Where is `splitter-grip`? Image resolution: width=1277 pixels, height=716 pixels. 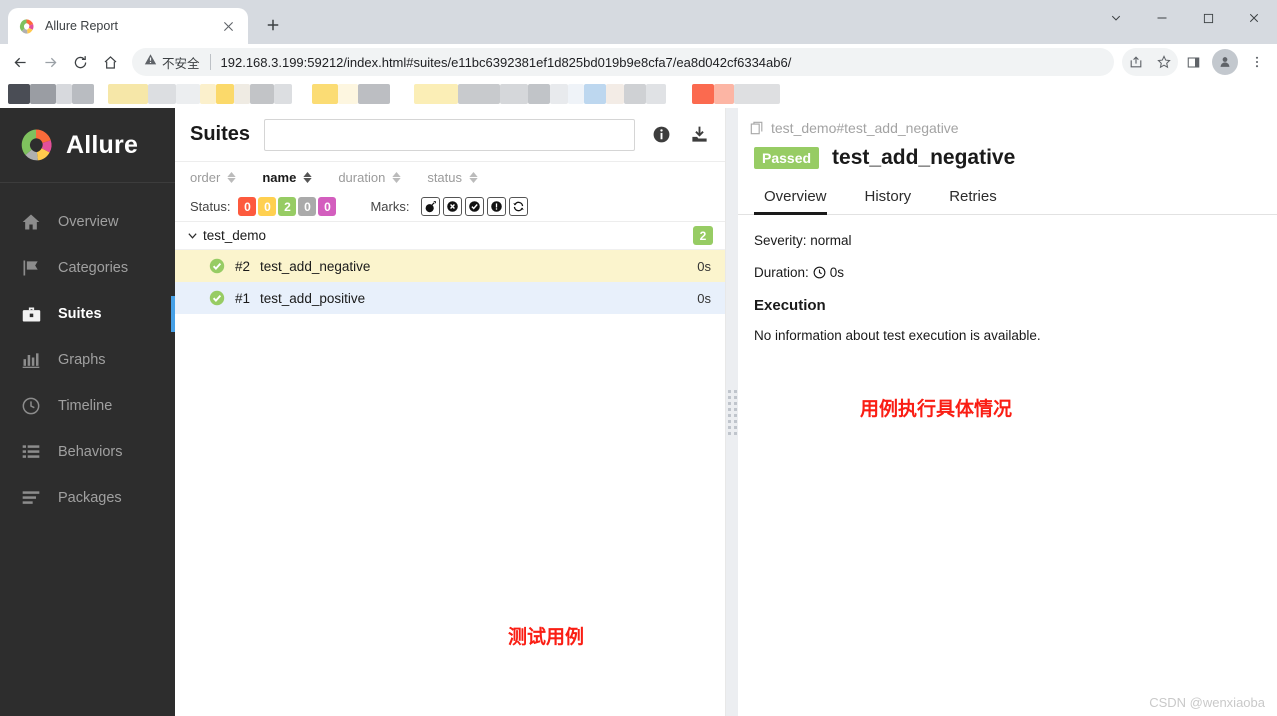
splitter-grip is located at coordinates (732, 412).